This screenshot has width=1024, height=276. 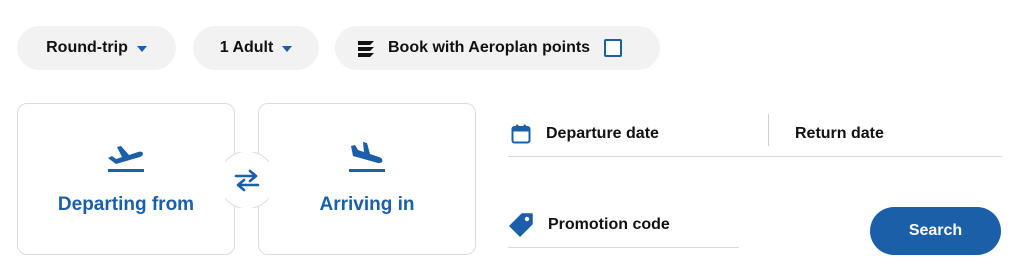 I want to click on passengers-dropdown: 1 Adult, so click(x=256, y=48).